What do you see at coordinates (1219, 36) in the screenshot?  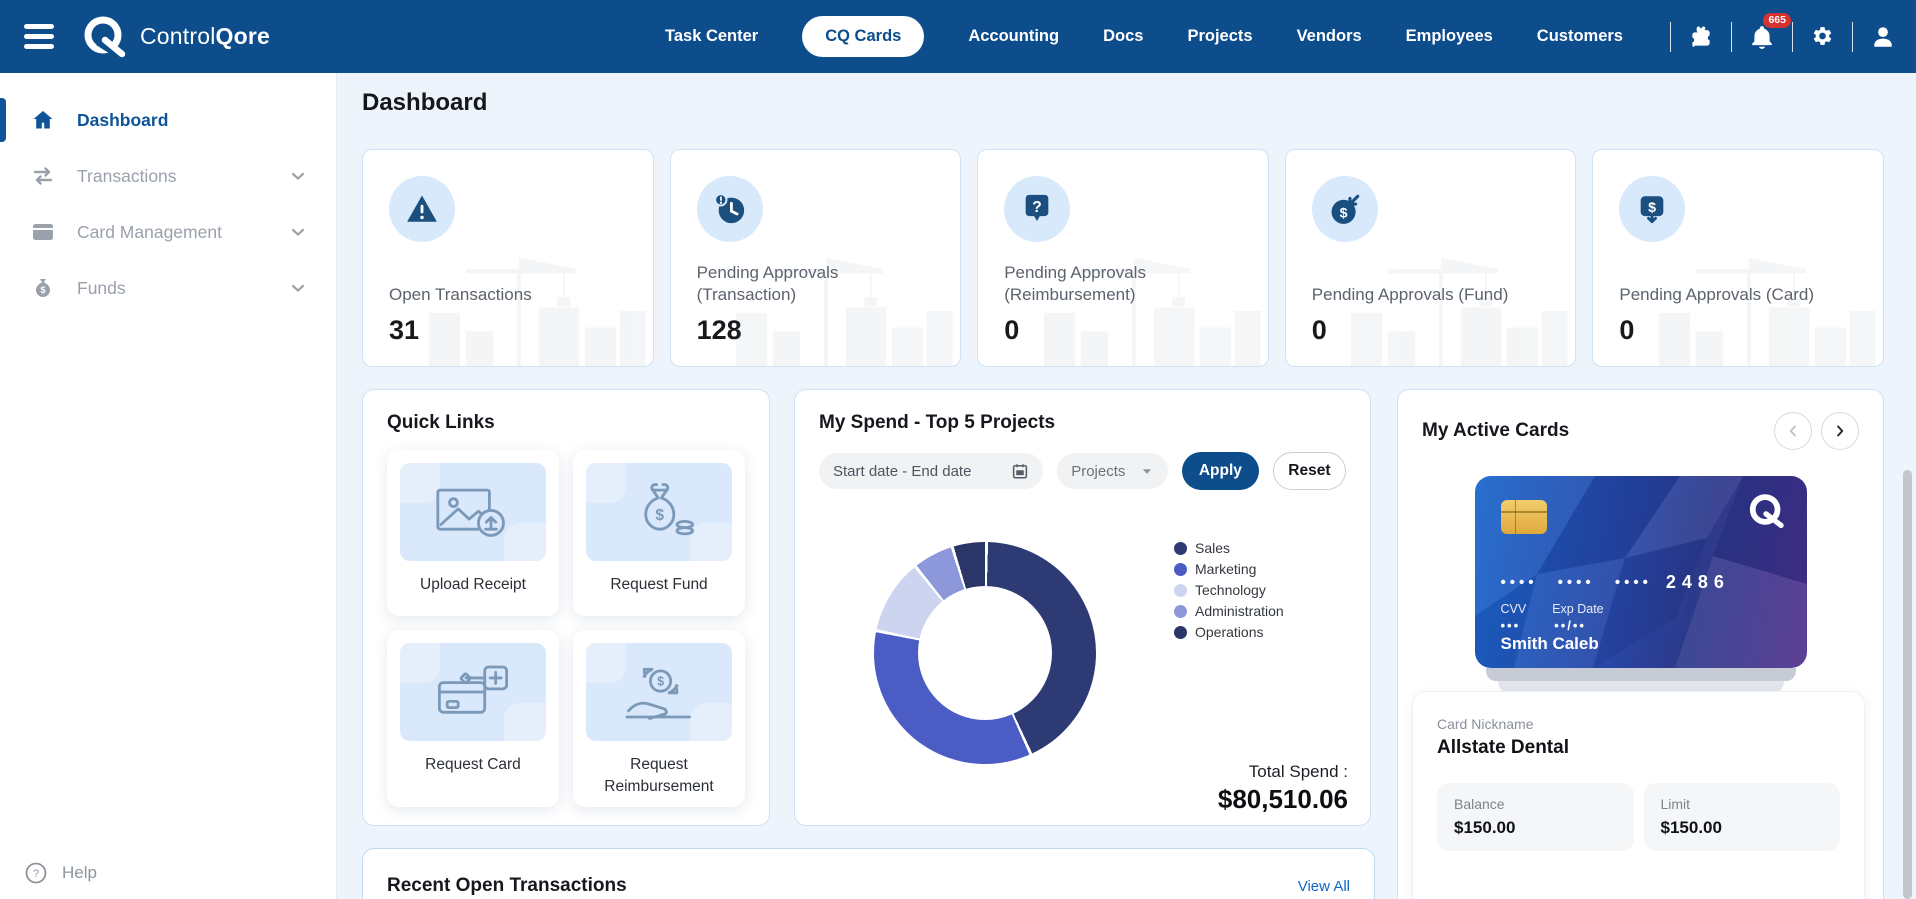 I see `nav-projects: Projects` at bounding box center [1219, 36].